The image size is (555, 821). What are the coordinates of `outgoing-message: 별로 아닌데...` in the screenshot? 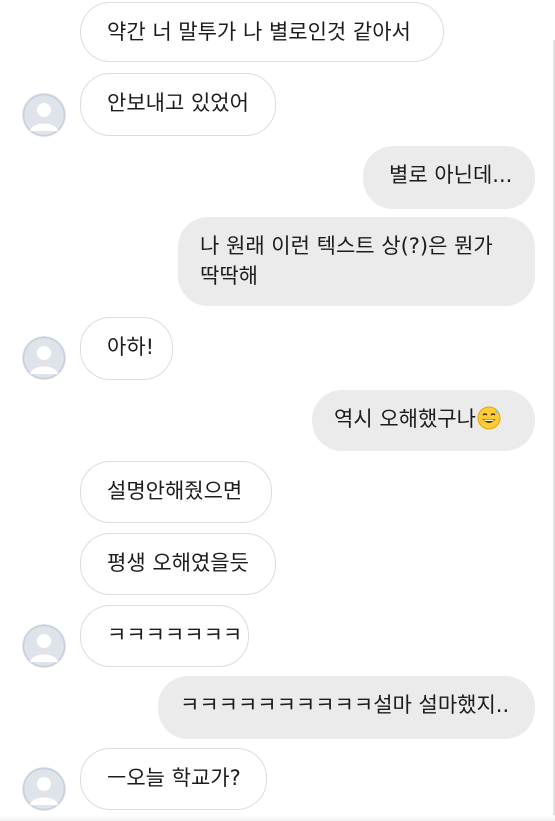 It's located at (449, 177).